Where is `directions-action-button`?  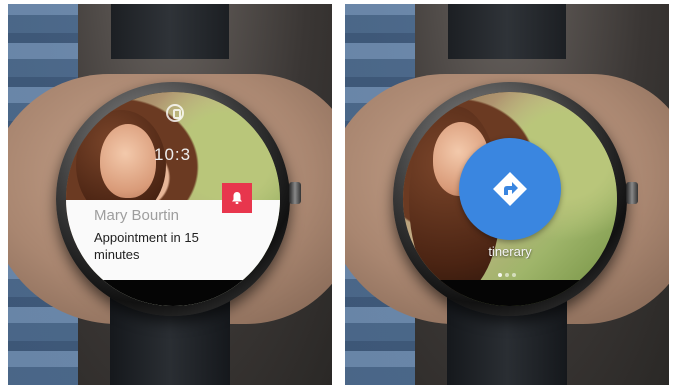
directions-action-button is located at coordinates (510, 189).